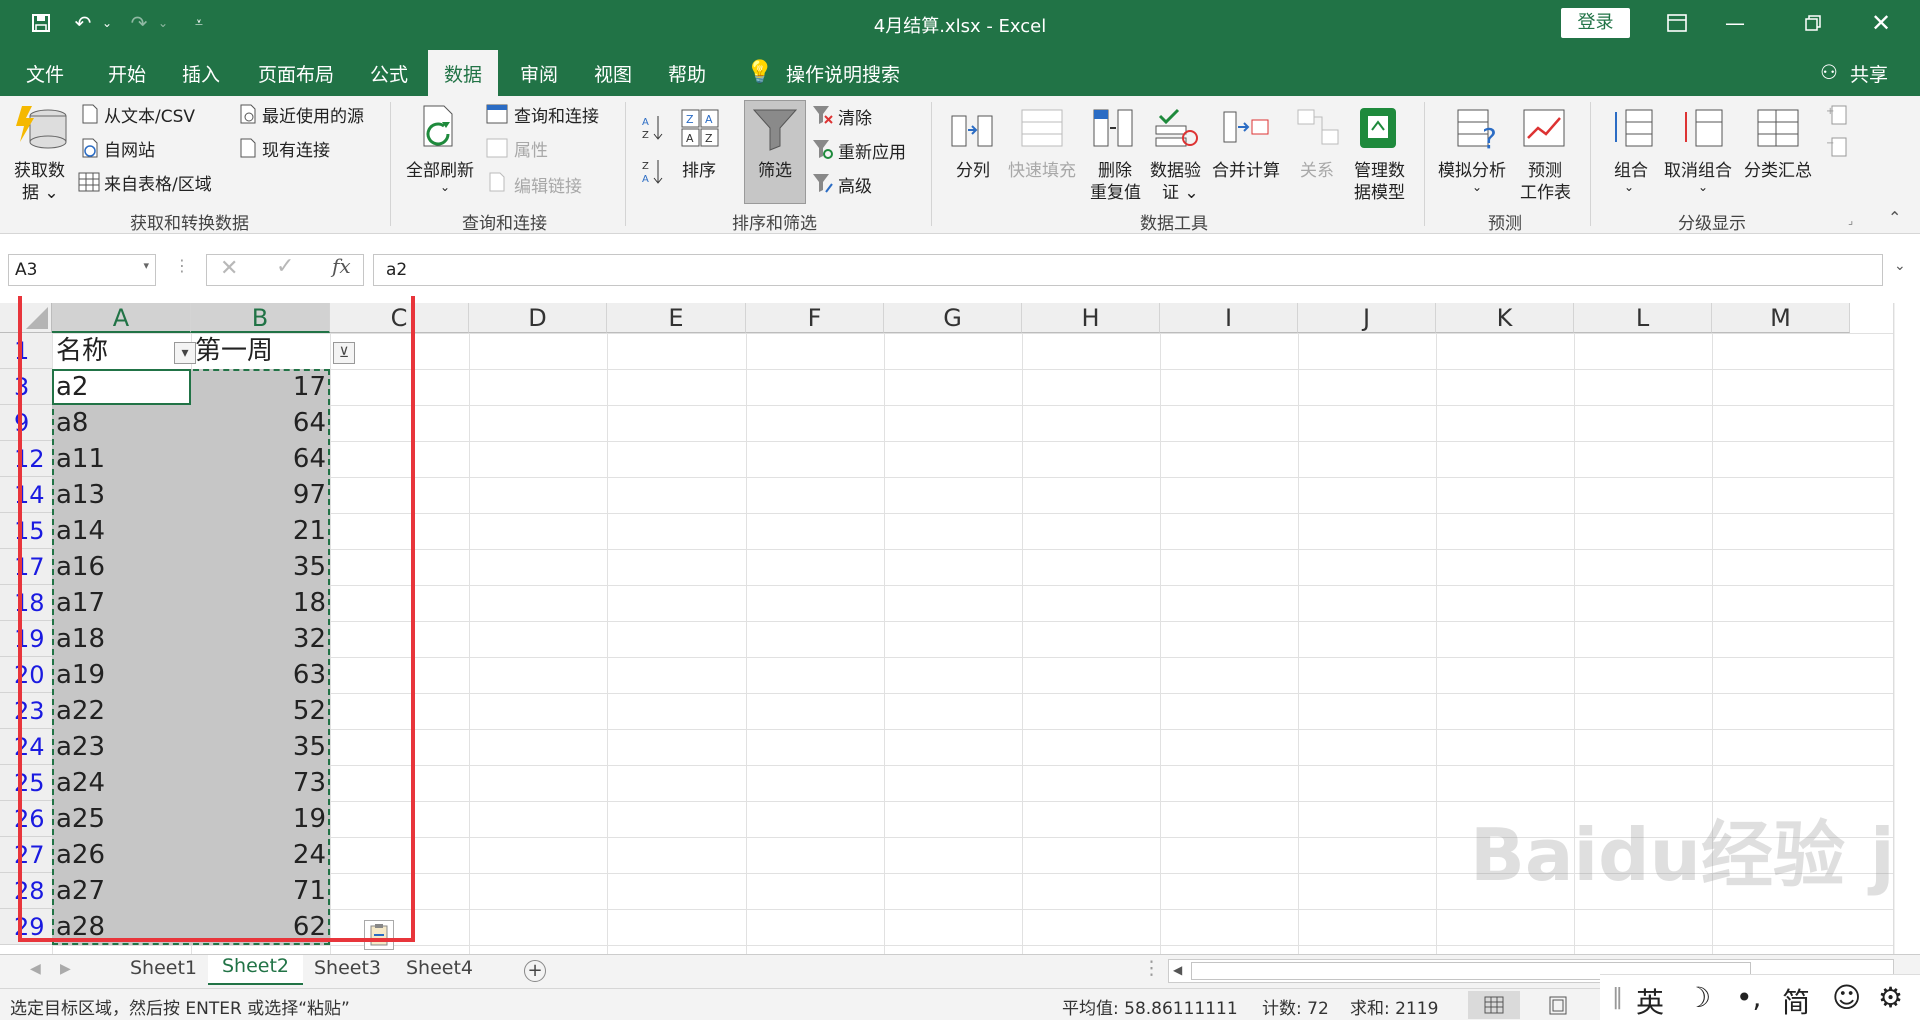  Describe the element at coordinates (855, 116) in the screenshot. I see `clear-button: 清除` at that location.